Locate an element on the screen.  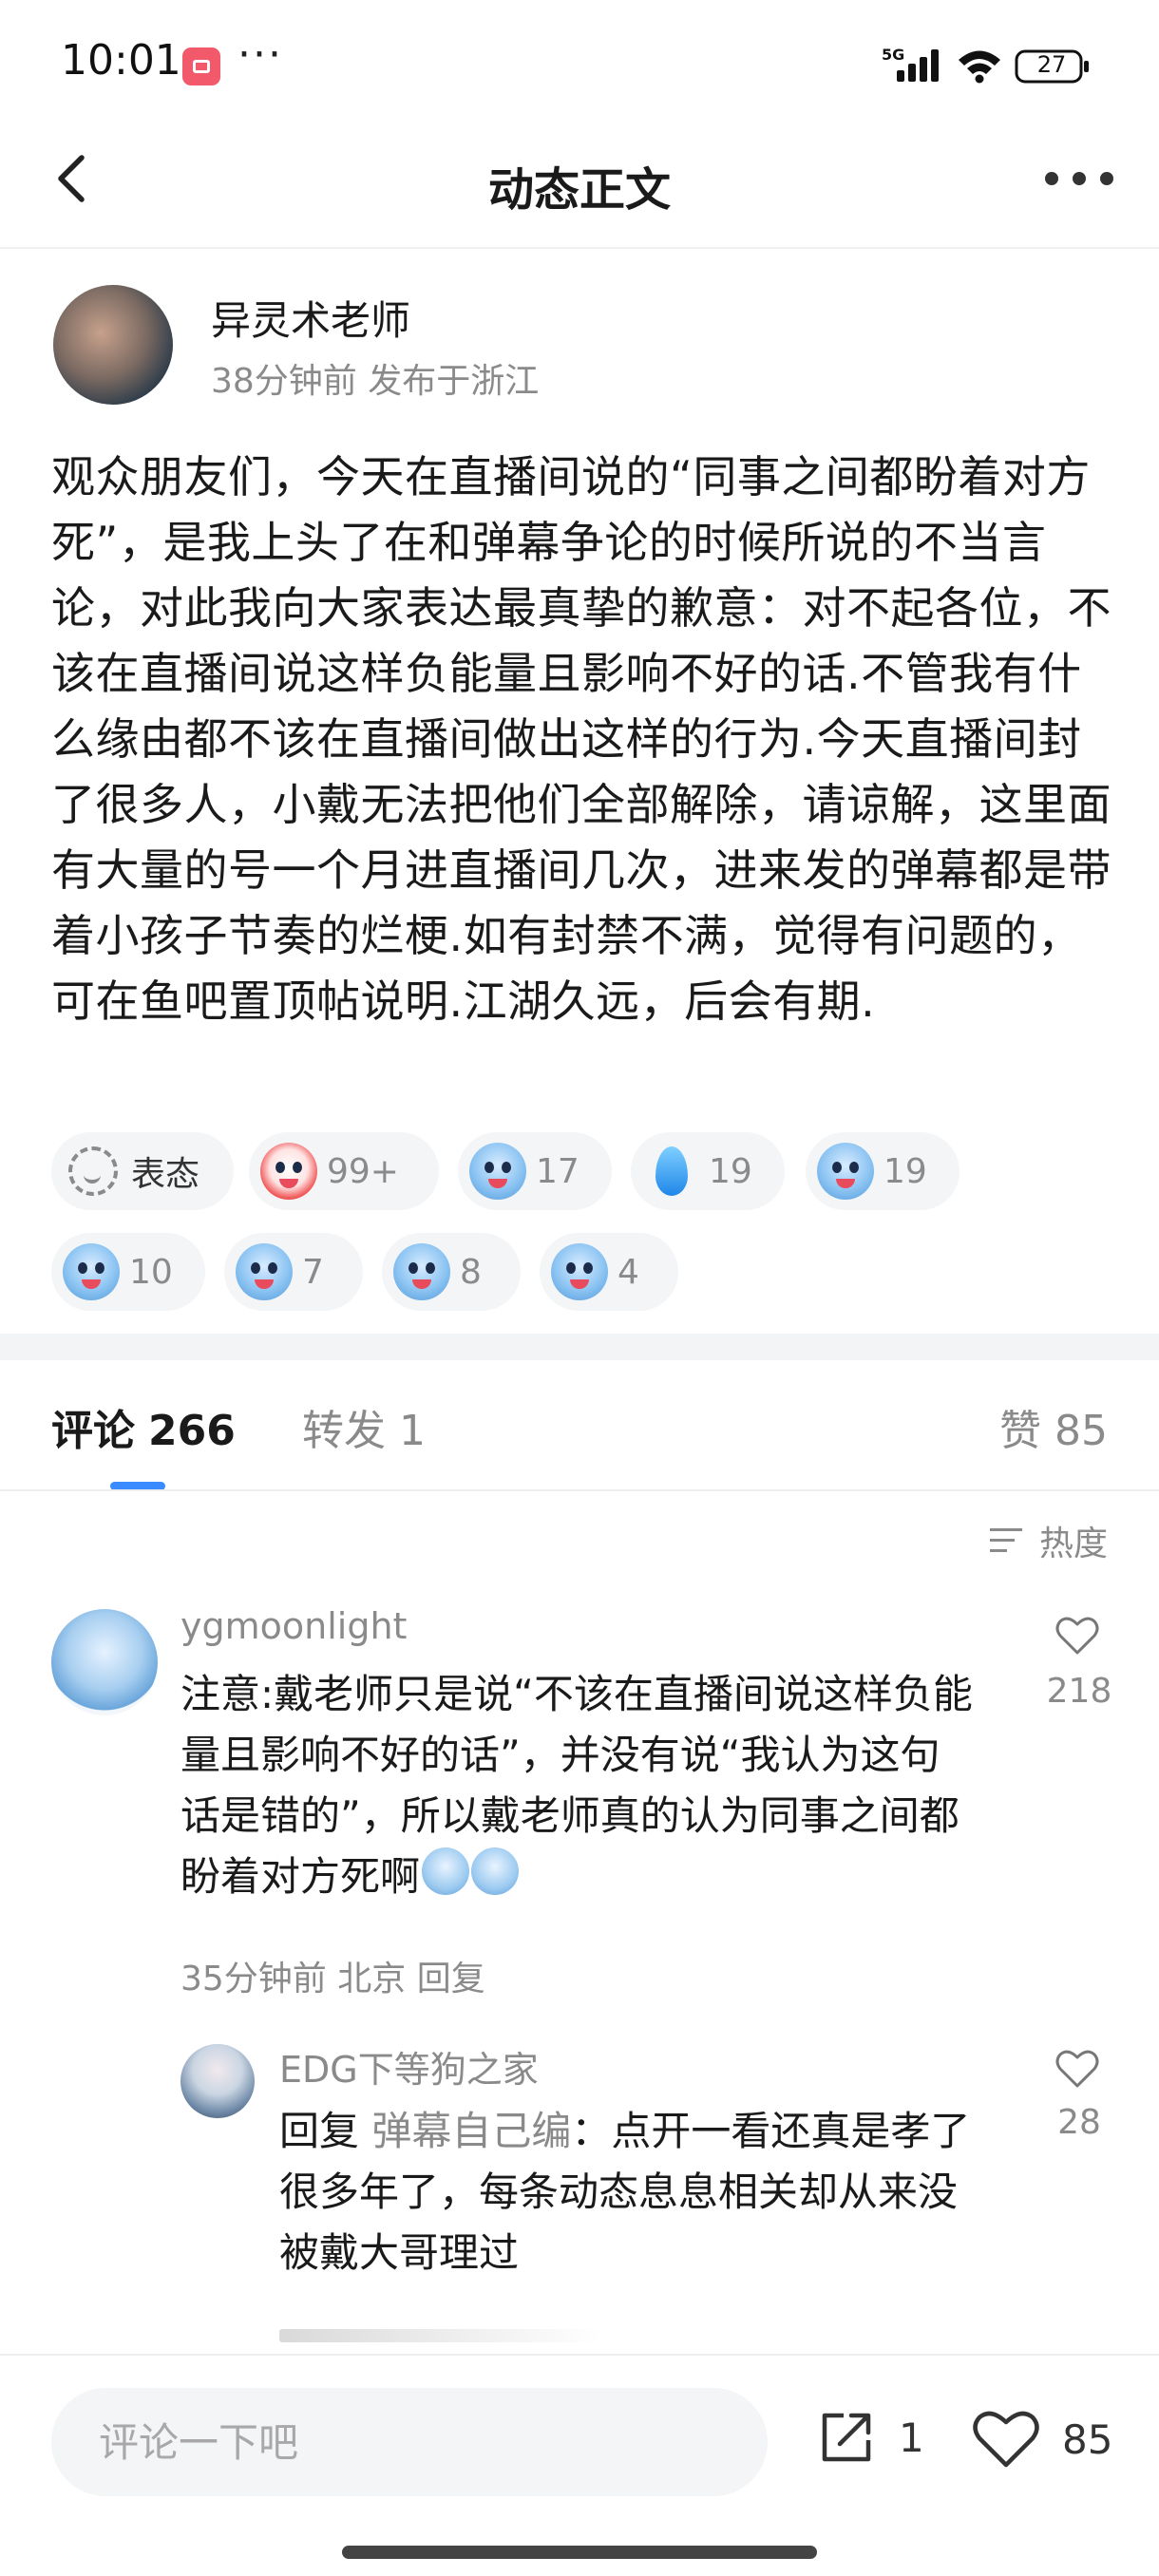
tab-likes: 赞 85 is located at coordinates (1053, 1426).